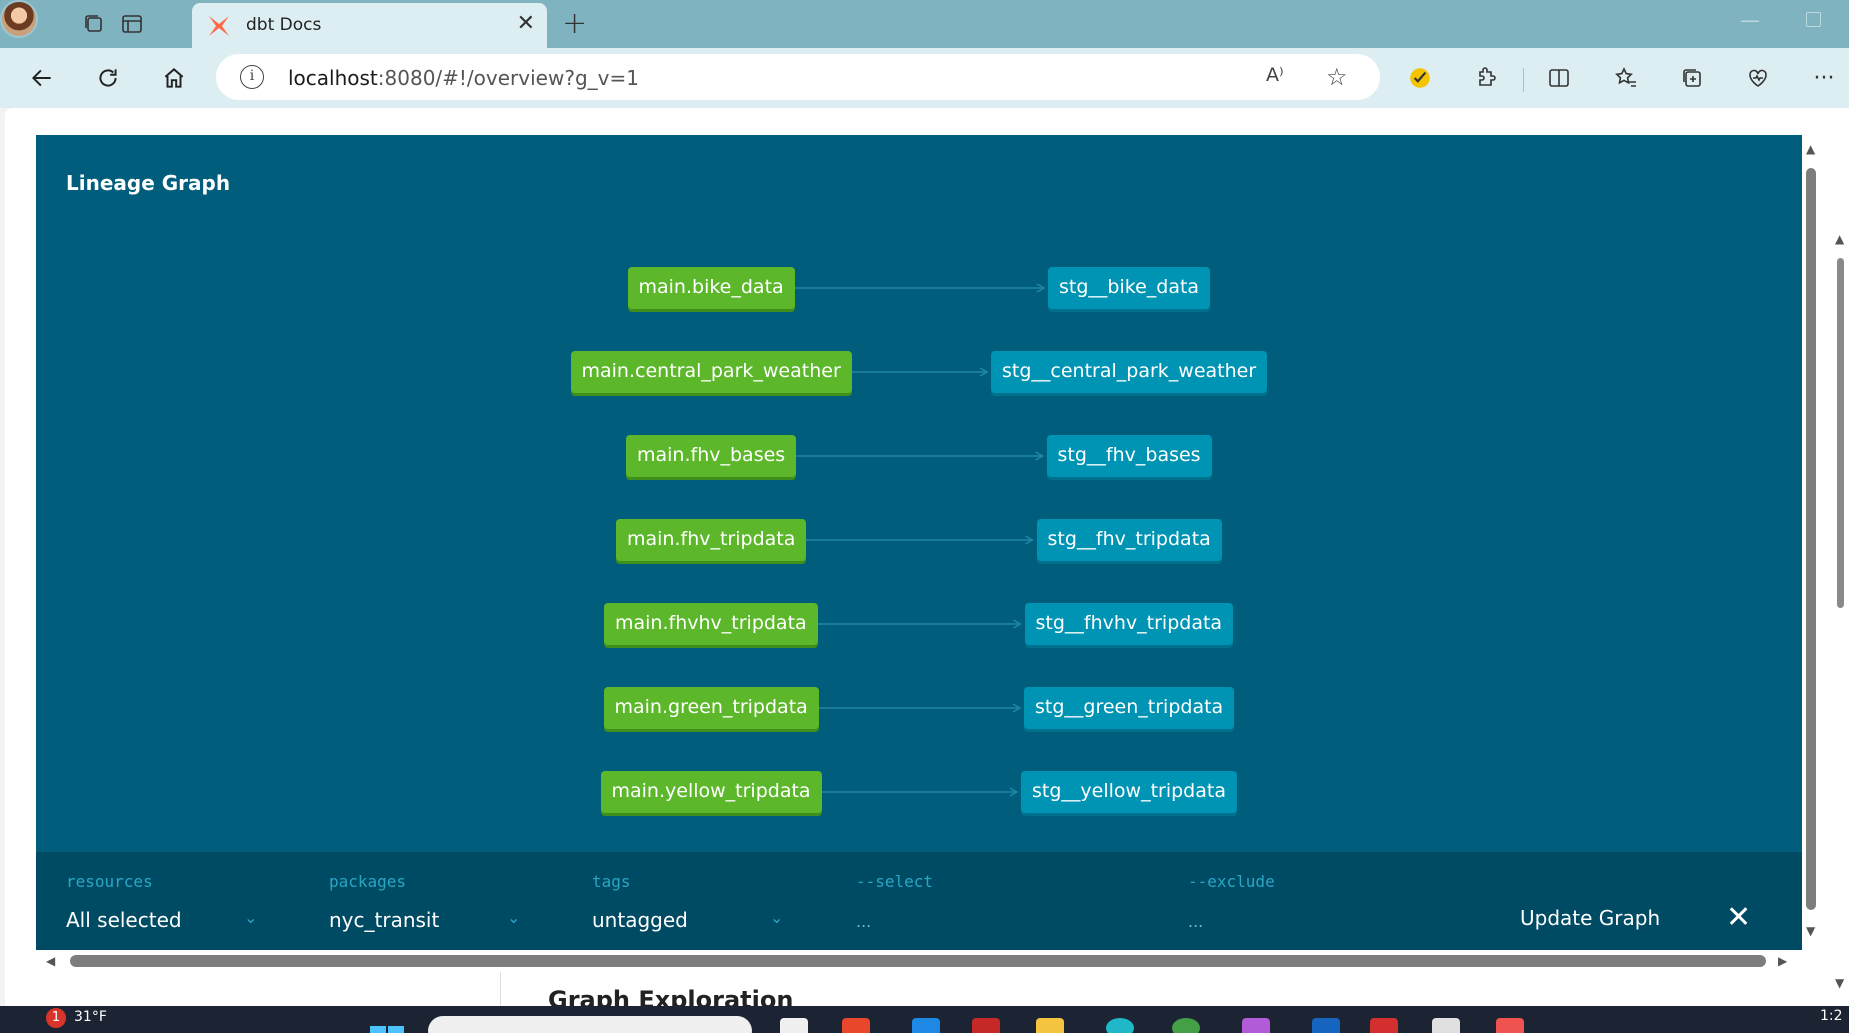 The width and height of the screenshot is (1849, 1033). What do you see at coordinates (1839, 983) in the screenshot?
I see `page-scroll-down-icon: ▼` at bounding box center [1839, 983].